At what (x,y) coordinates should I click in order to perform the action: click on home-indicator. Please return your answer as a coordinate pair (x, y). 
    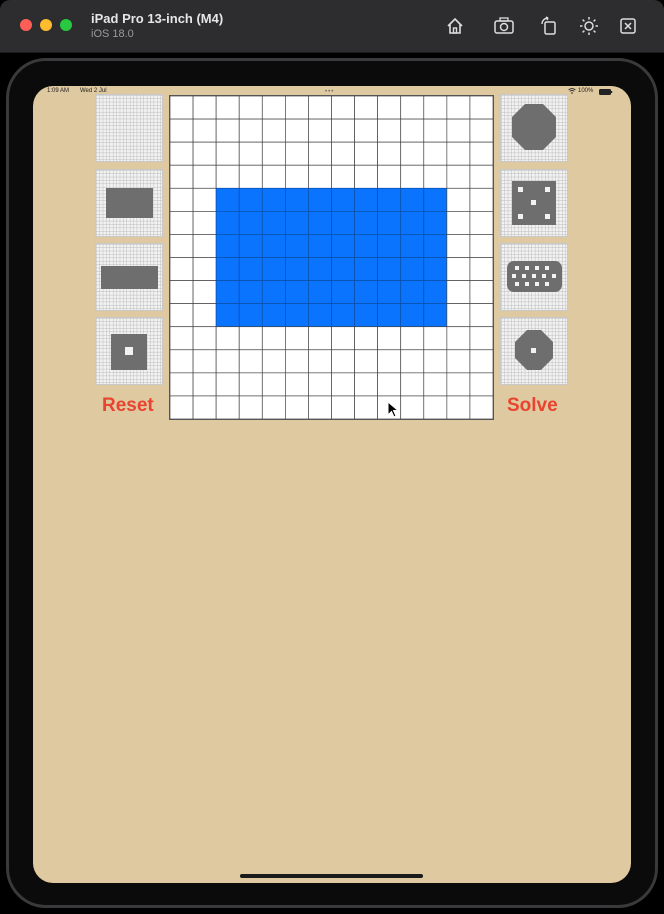
    Looking at the image, I should click on (331, 876).